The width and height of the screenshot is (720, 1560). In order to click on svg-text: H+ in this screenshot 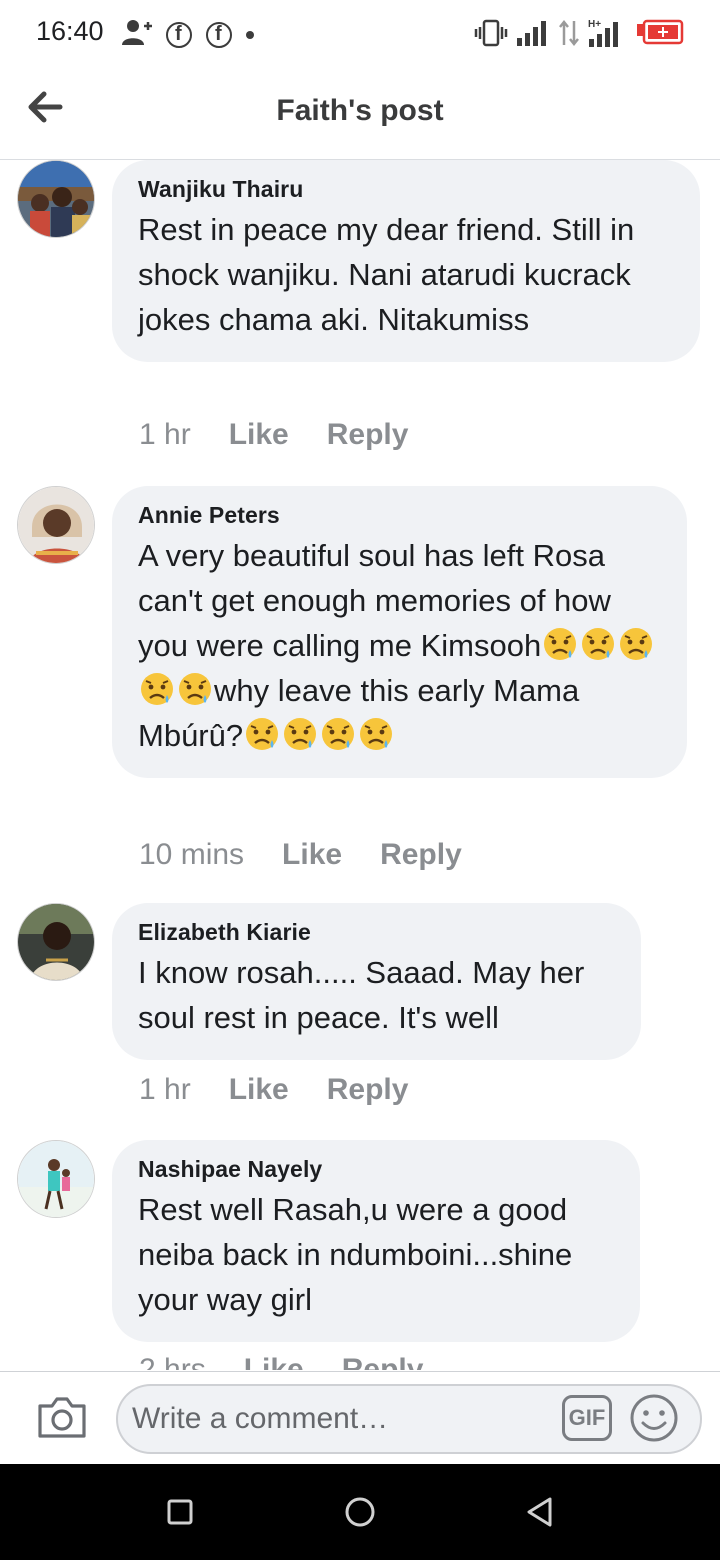, I will do `click(594, 24)`.